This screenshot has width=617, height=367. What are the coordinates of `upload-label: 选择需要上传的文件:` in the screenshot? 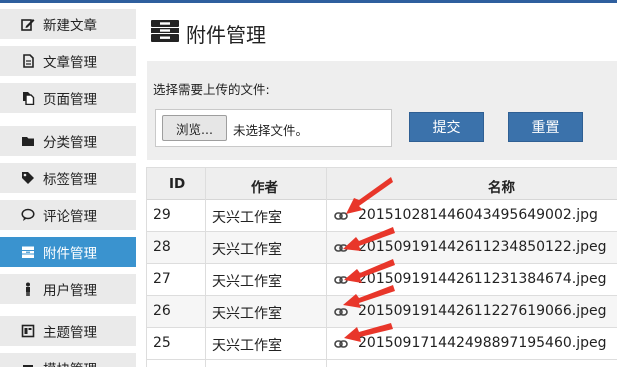 It's located at (211, 89).